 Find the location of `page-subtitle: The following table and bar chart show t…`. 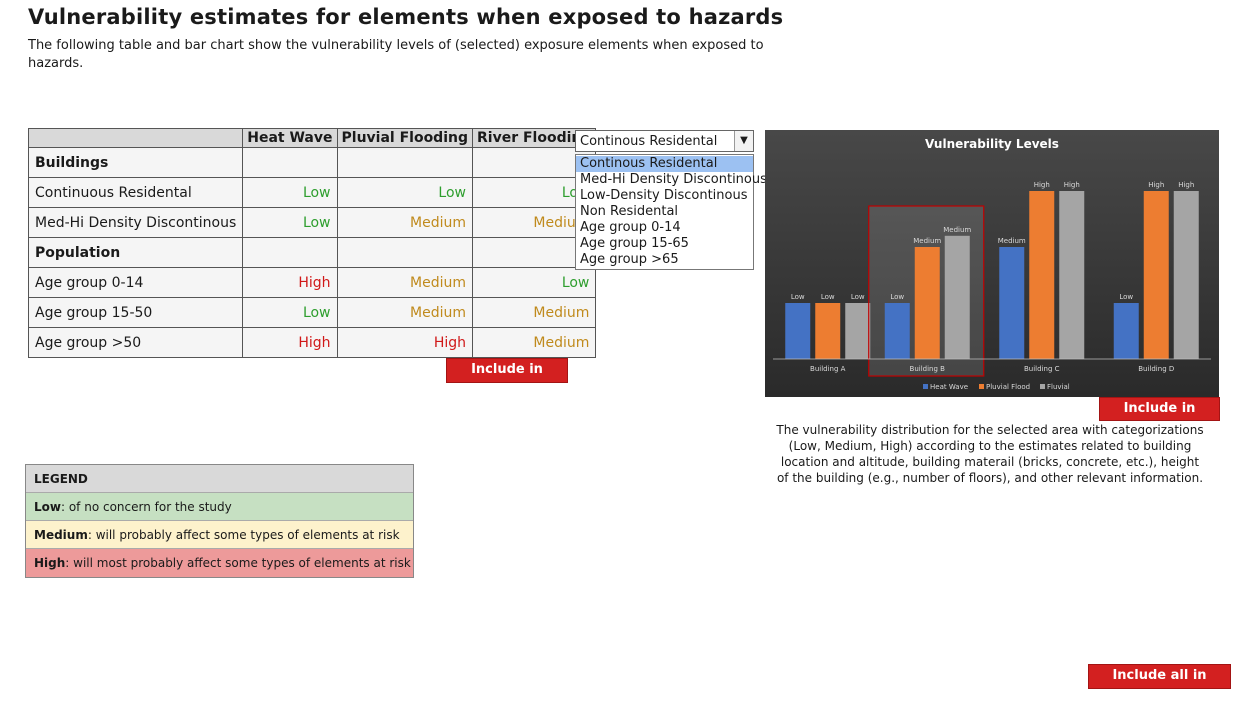

page-subtitle: The following table and bar chart show t… is located at coordinates (396, 54).